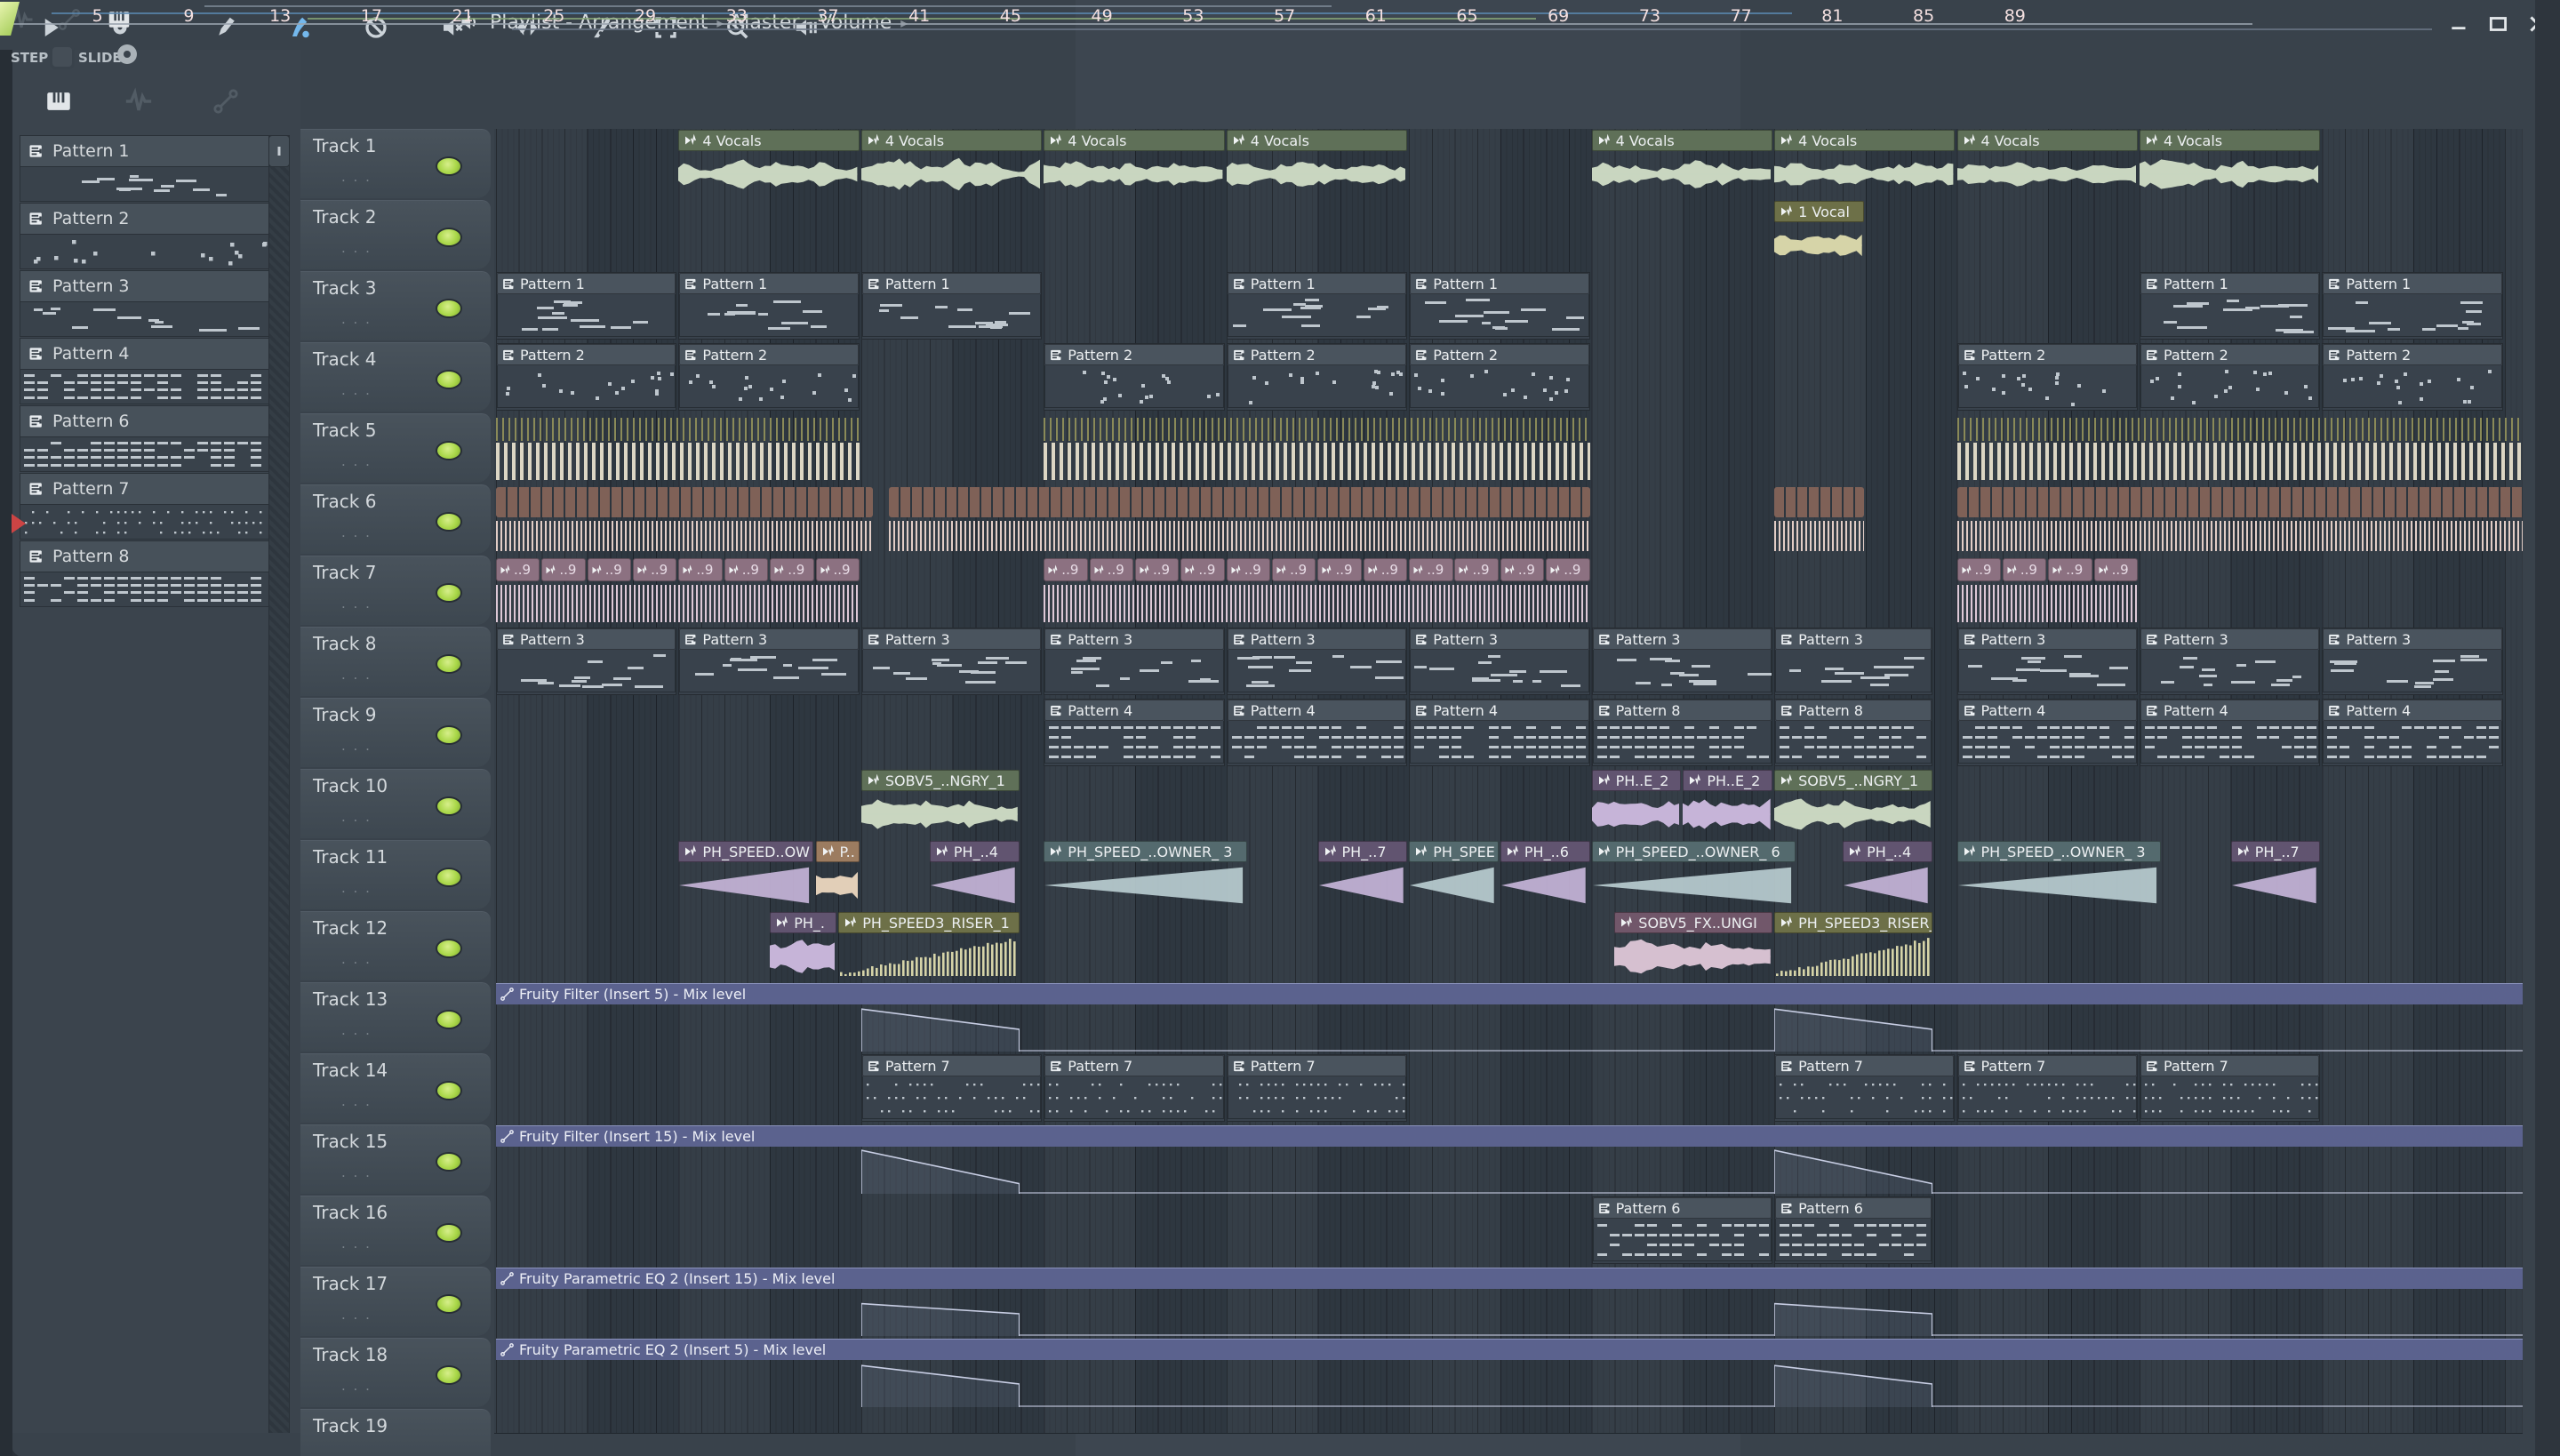  What do you see at coordinates (1682, 1208) in the screenshot?
I see `pattern-clip-header: Pattern 6` at bounding box center [1682, 1208].